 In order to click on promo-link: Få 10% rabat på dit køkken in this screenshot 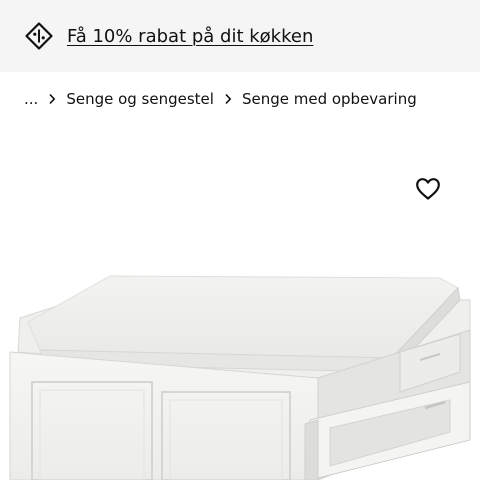, I will do `click(190, 36)`.